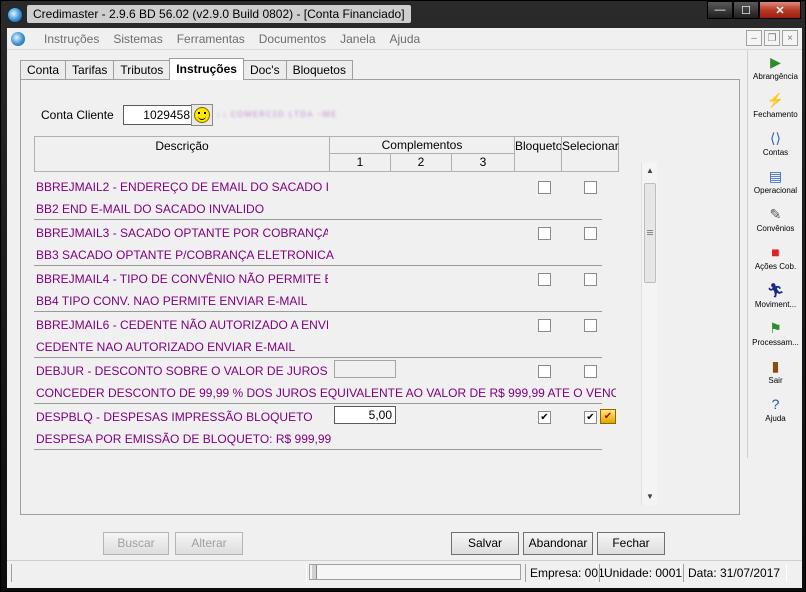  What do you see at coordinates (209, 543) in the screenshot?
I see `alterar-button: Alterar` at bounding box center [209, 543].